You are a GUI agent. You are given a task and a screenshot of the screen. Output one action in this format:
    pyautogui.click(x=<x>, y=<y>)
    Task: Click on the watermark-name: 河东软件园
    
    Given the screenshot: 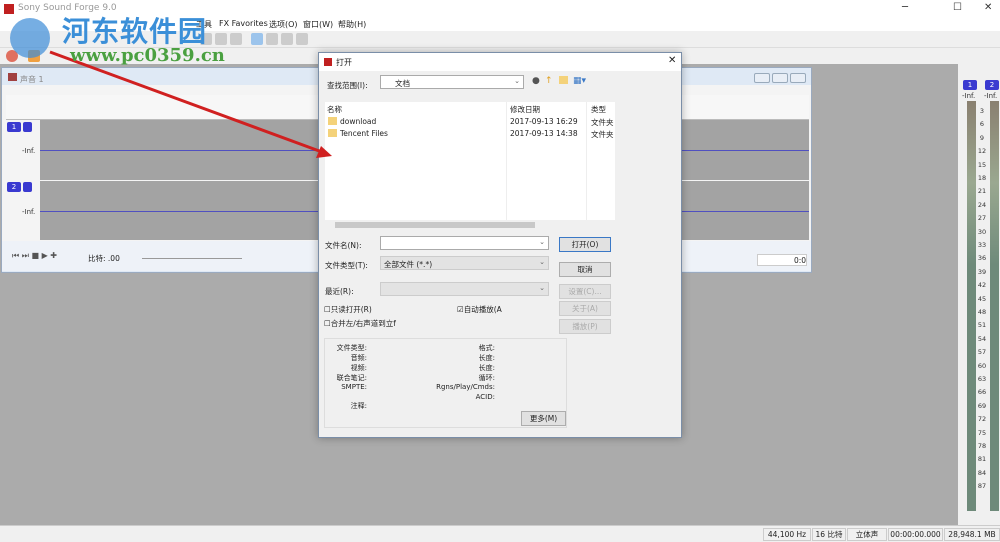 What is the action you would take?
    pyautogui.click(x=135, y=31)
    